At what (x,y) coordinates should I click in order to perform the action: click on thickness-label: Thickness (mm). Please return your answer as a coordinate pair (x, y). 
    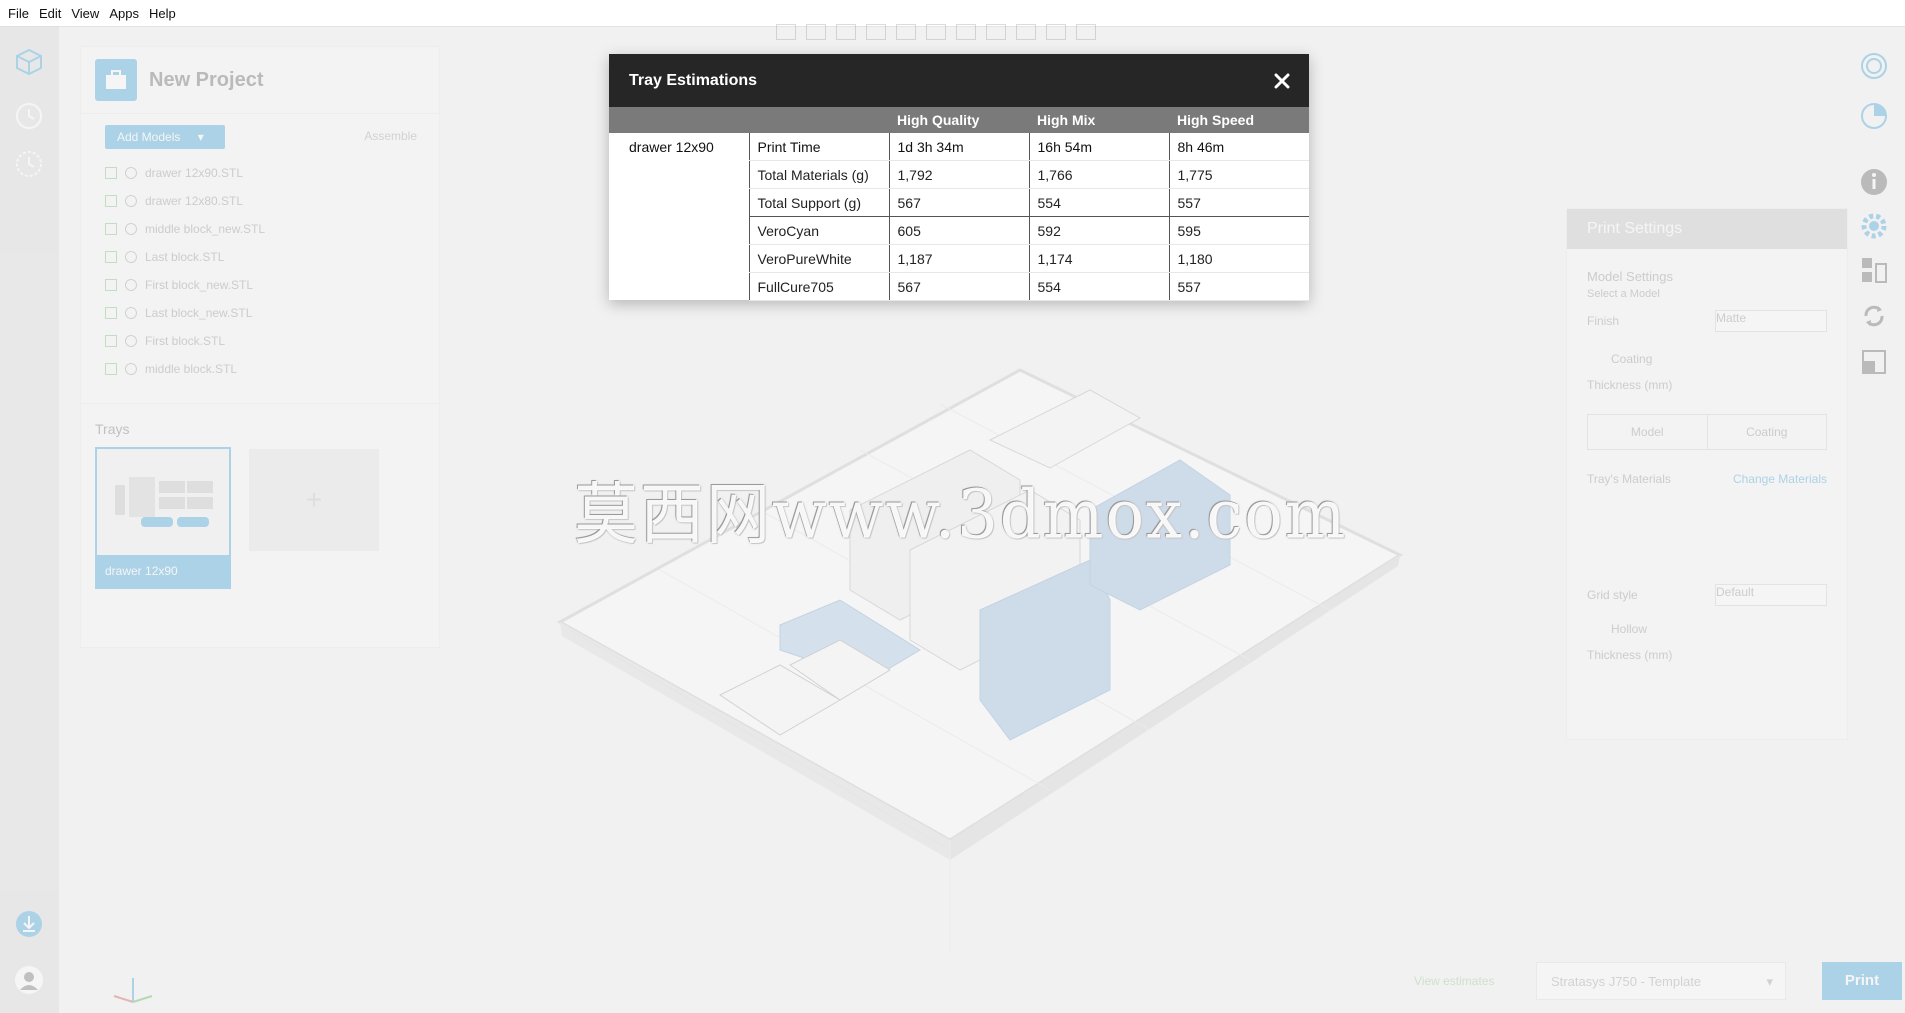
    Looking at the image, I should click on (1630, 385).